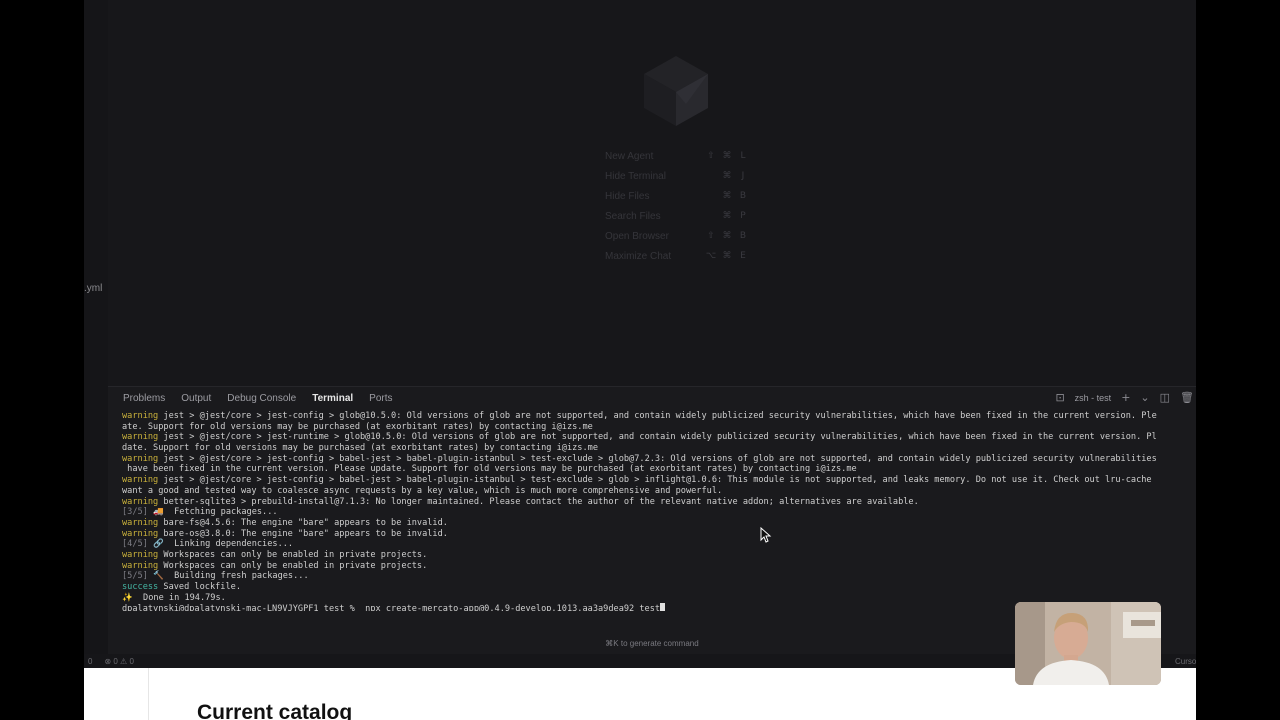 Image resolution: width=1280 pixels, height=720 pixels. Describe the element at coordinates (179, 597) in the screenshot. I see `terminal-text: Done in 194.79s.` at that location.